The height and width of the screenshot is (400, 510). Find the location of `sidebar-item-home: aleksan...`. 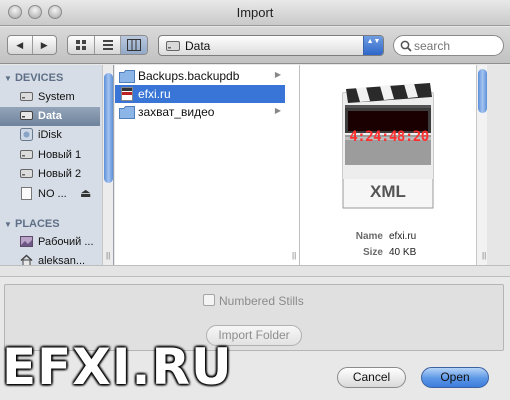

sidebar-item-home: aleksan... is located at coordinates (50, 258).